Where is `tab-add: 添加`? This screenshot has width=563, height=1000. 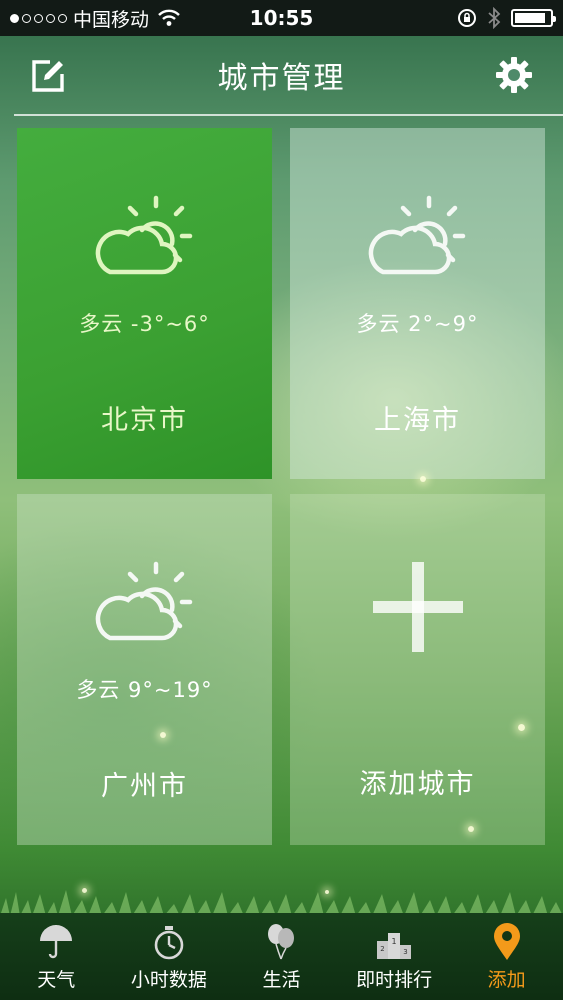
tab-add: 添加 is located at coordinates (506, 956).